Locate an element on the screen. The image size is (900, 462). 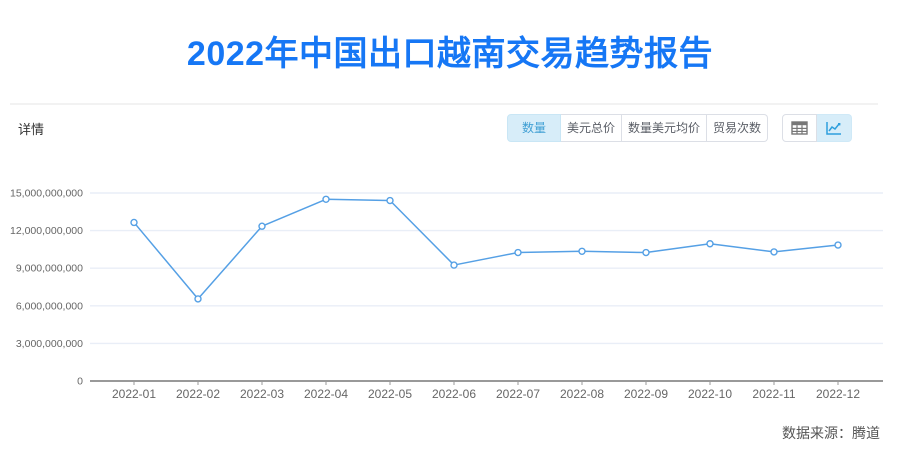
svg-text: 2022-08 is located at coordinates (582, 394).